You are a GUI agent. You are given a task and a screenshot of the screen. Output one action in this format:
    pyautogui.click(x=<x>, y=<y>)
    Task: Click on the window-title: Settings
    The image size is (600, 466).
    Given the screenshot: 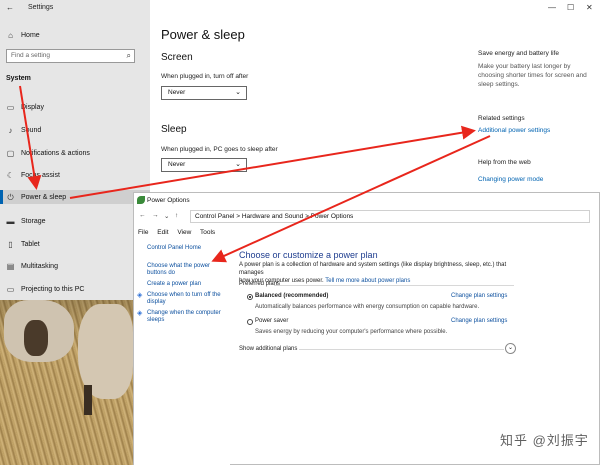 What is the action you would take?
    pyautogui.click(x=41, y=7)
    